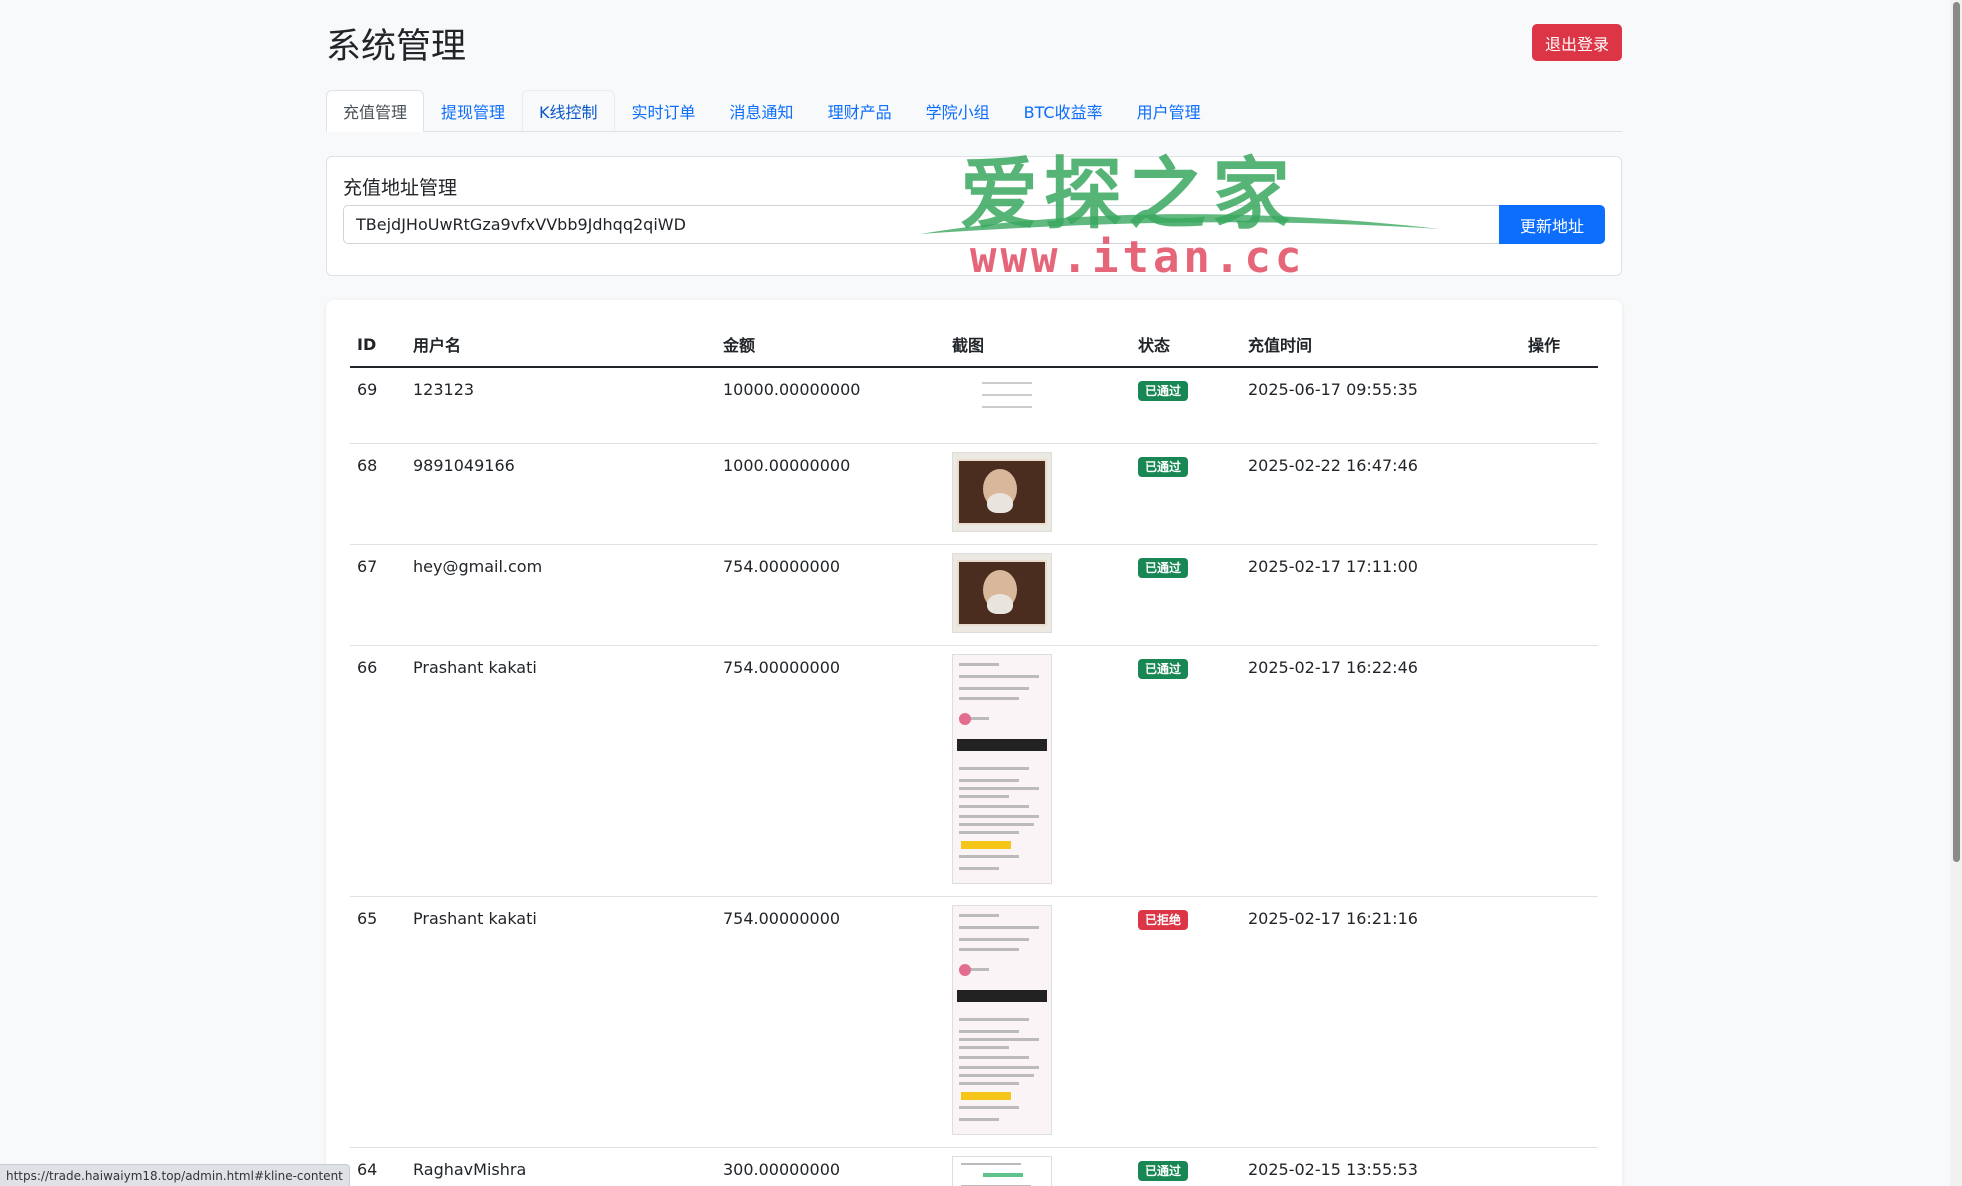  What do you see at coordinates (1381, 771) in the screenshot?
I see `cell-time: 2025-02-17 16:22:46` at bounding box center [1381, 771].